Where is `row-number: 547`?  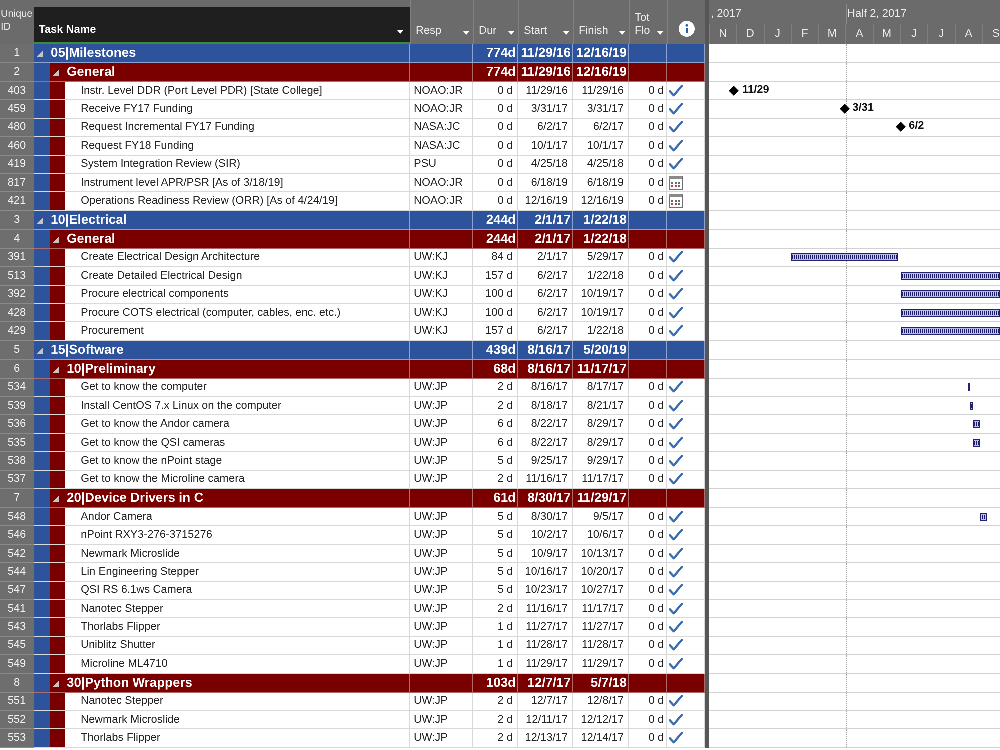 row-number: 547 is located at coordinates (17, 591).